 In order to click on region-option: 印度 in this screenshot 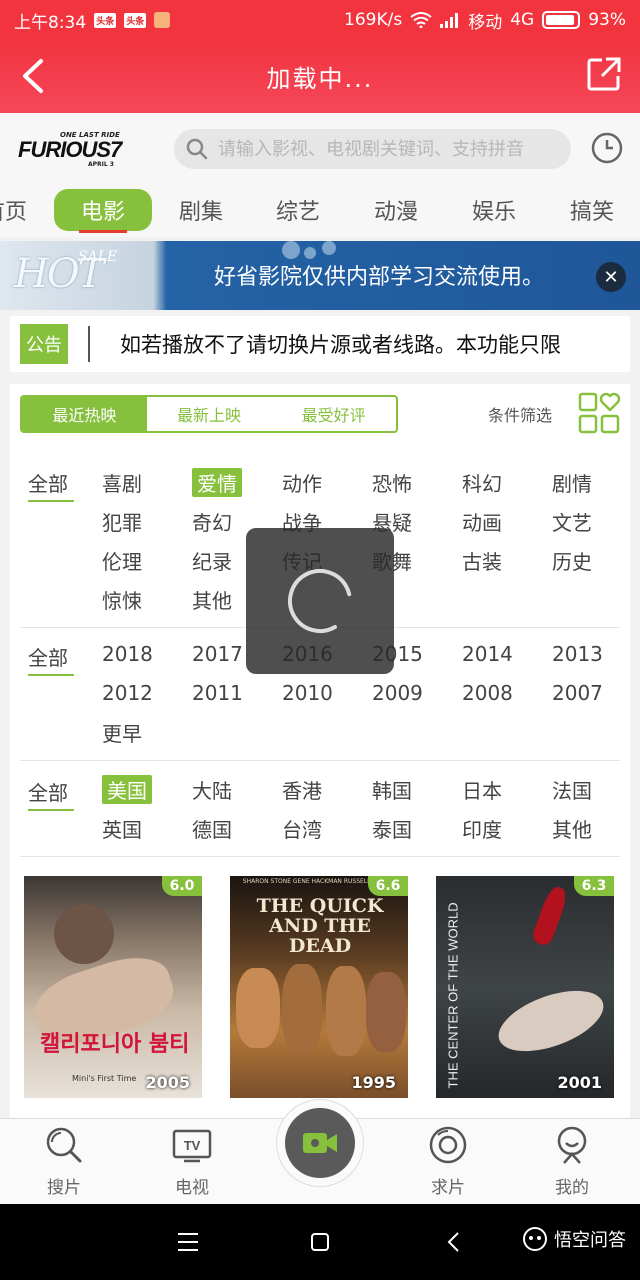, I will do `click(482, 828)`.